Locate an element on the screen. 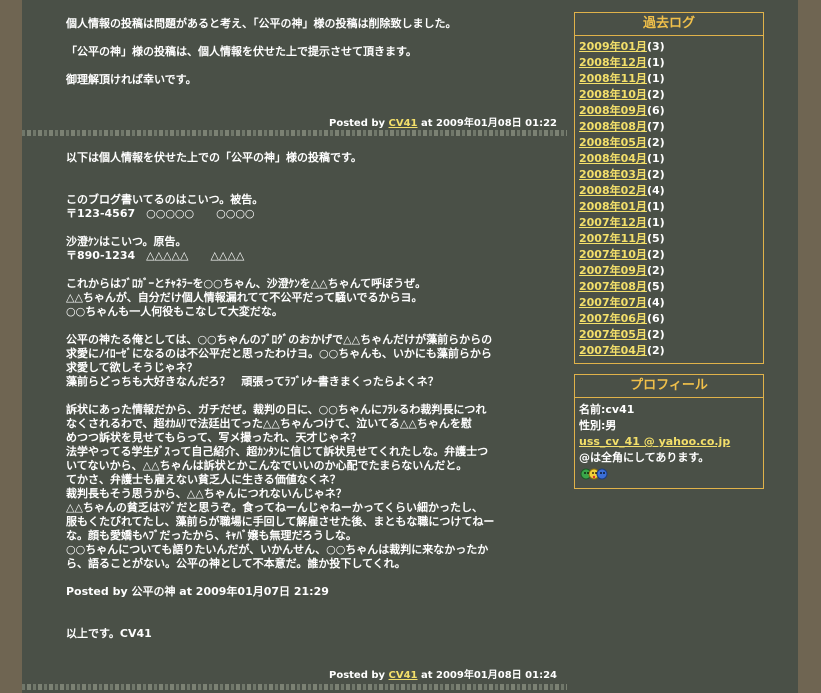  archive-item: 2008年08月(7) is located at coordinates (671, 127).